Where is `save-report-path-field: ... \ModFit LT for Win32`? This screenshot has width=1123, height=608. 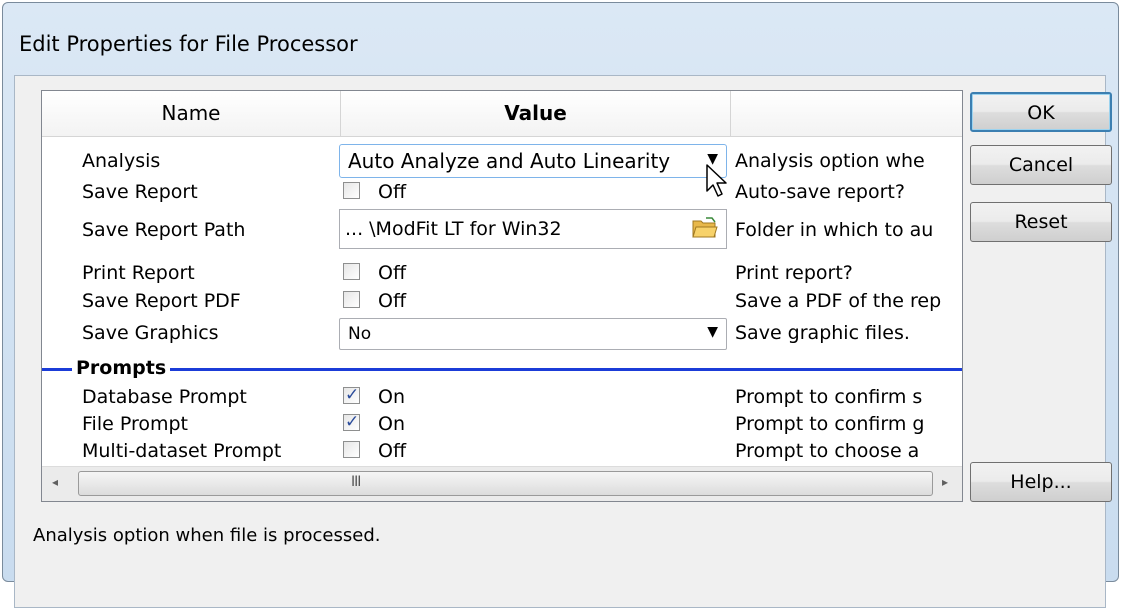
save-report-path-field: ... \ModFit LT for Win32 is located at coordinates (533, 229).